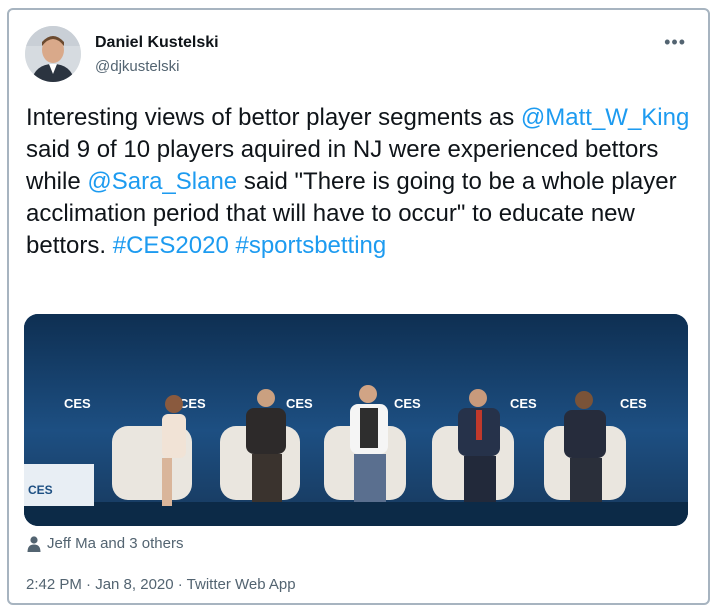 The width and height of the screenshot is (720, 612). I want to click on mention-link: @Matt_W_King, so click(605, 117).